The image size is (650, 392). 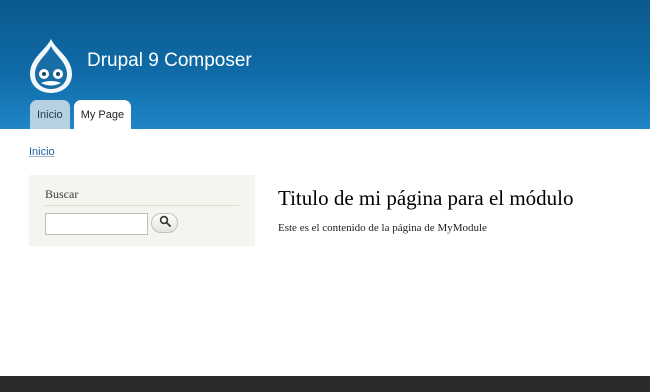 What do you see at coordinates (142, 205) in the screenshot?
I see `block-divider` at bounding box center [142, 205].